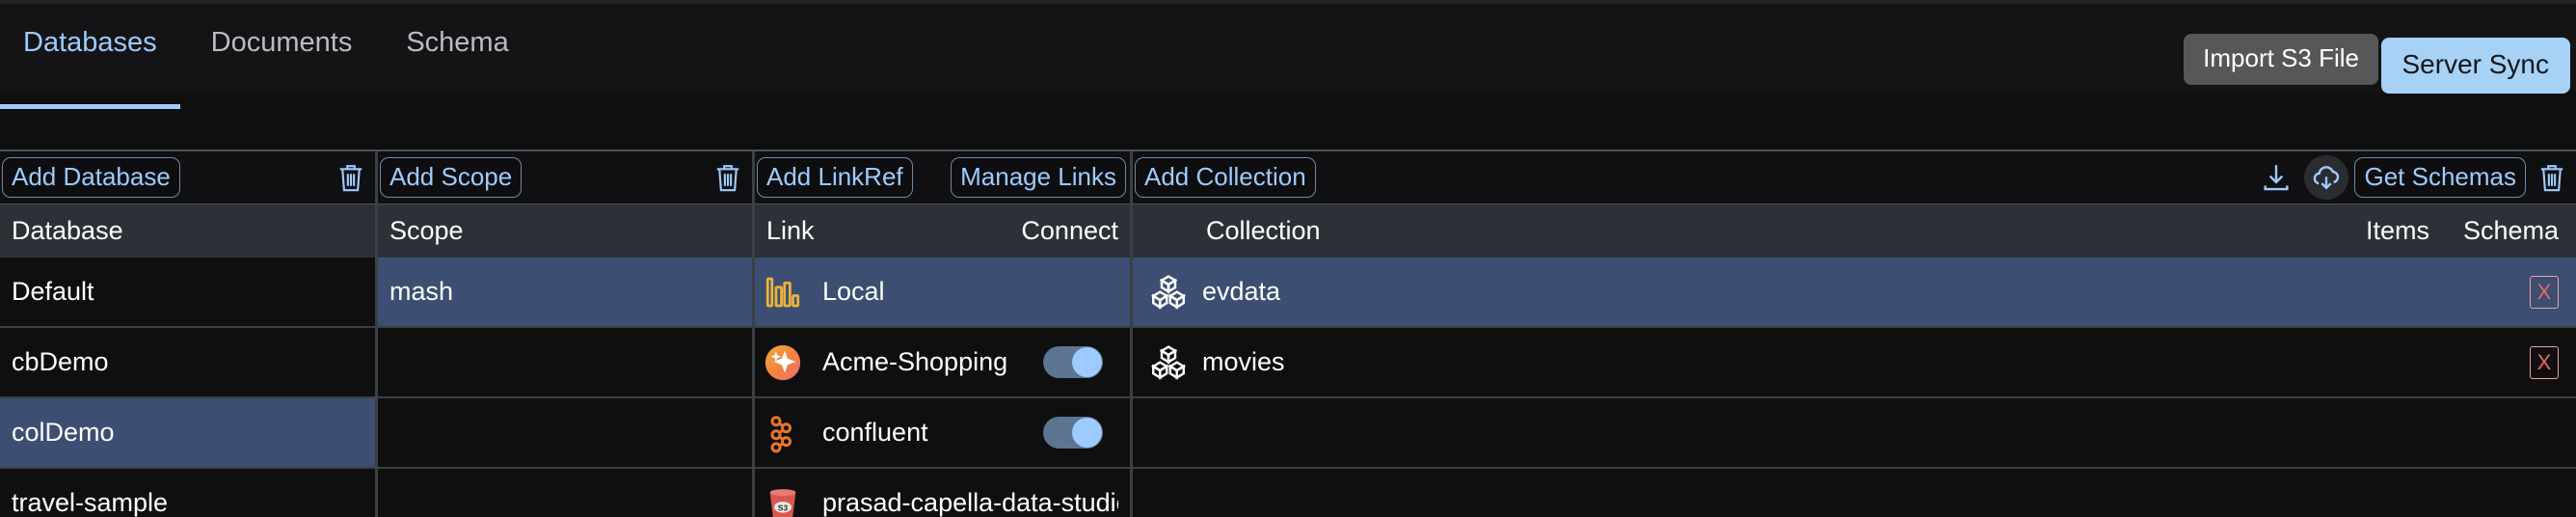 The height and width of the screenshot is (517, 2576). What do you see at coordinates (63, 433) in the screenshot?
I see `database-name: colDemo` at bounding box center [63, 433].